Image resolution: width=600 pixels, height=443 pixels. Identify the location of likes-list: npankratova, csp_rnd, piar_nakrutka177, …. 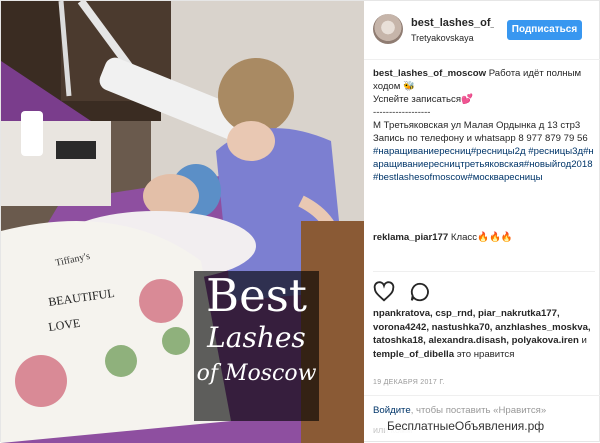
(484, 334).